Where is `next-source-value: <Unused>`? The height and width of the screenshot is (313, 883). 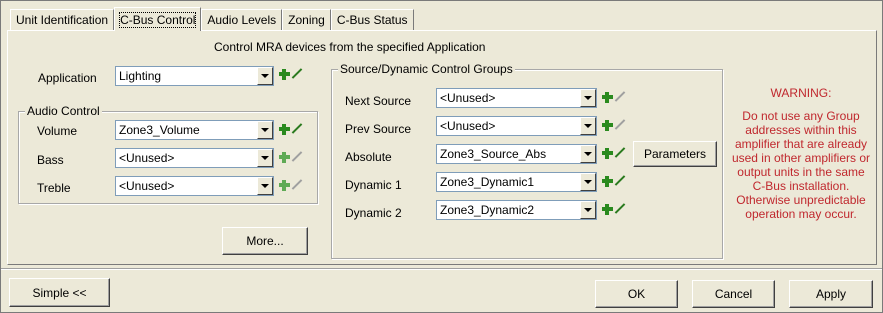 next-source-value: <Unused> is located at coordinates (468, 98).